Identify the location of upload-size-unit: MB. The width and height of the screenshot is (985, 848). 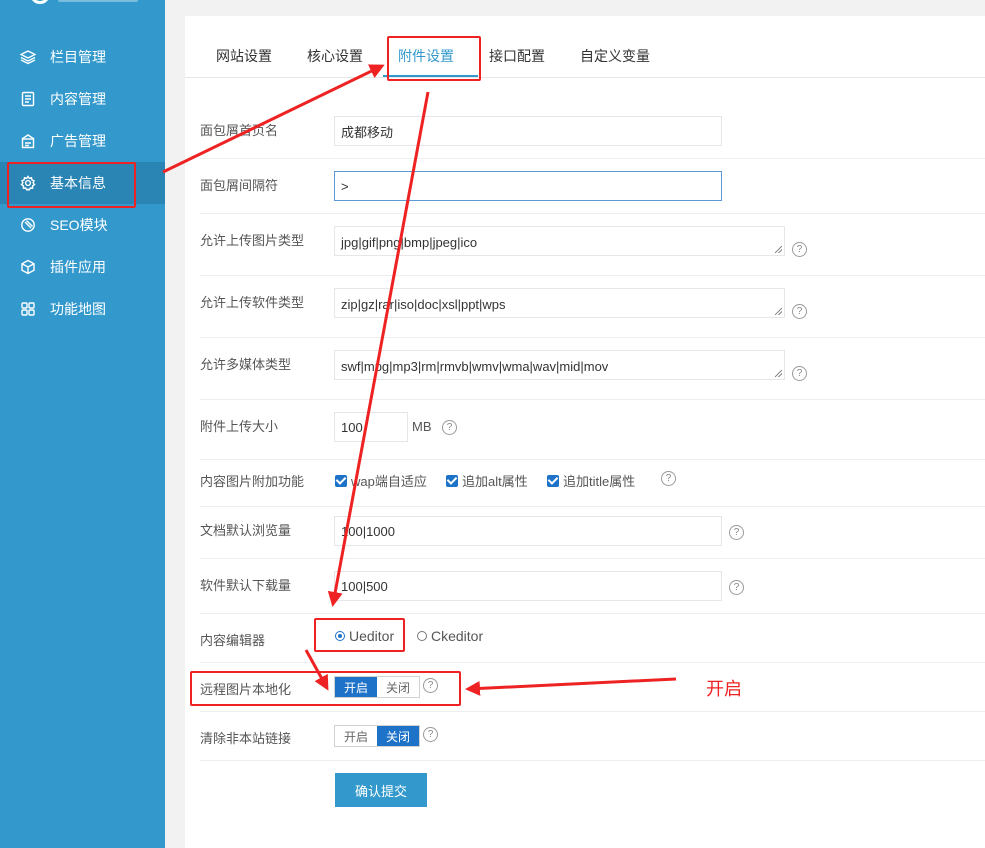
(422, 426).